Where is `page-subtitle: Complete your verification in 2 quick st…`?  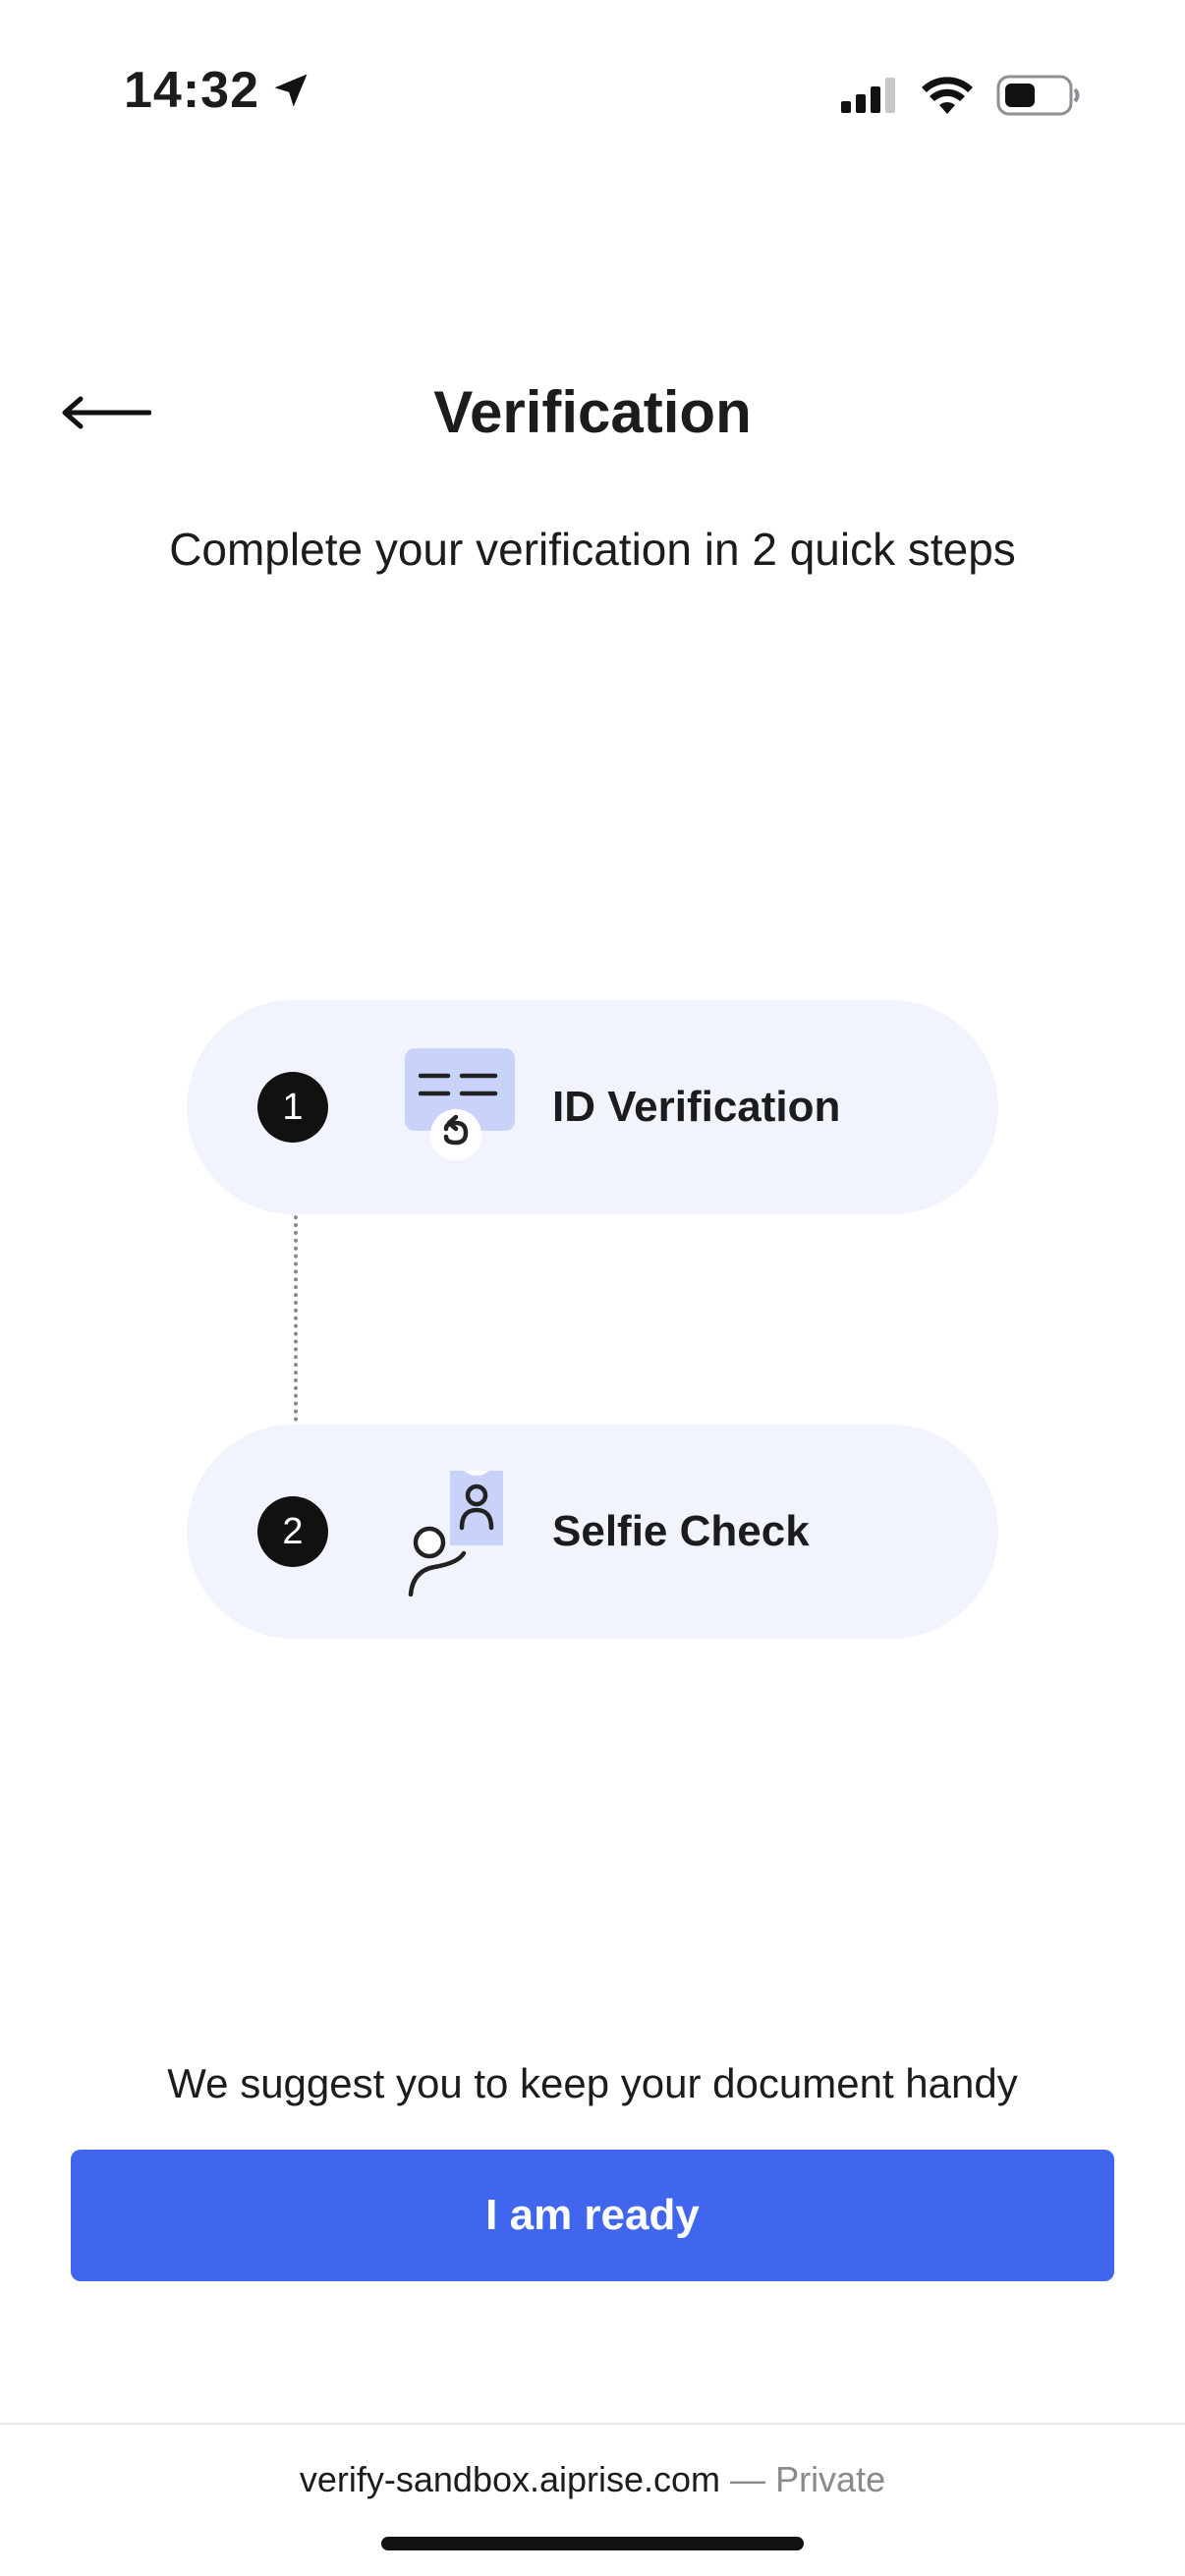
page-subtitle: Complete your verification in 2 quick st… is located at coordinates (592, 549).